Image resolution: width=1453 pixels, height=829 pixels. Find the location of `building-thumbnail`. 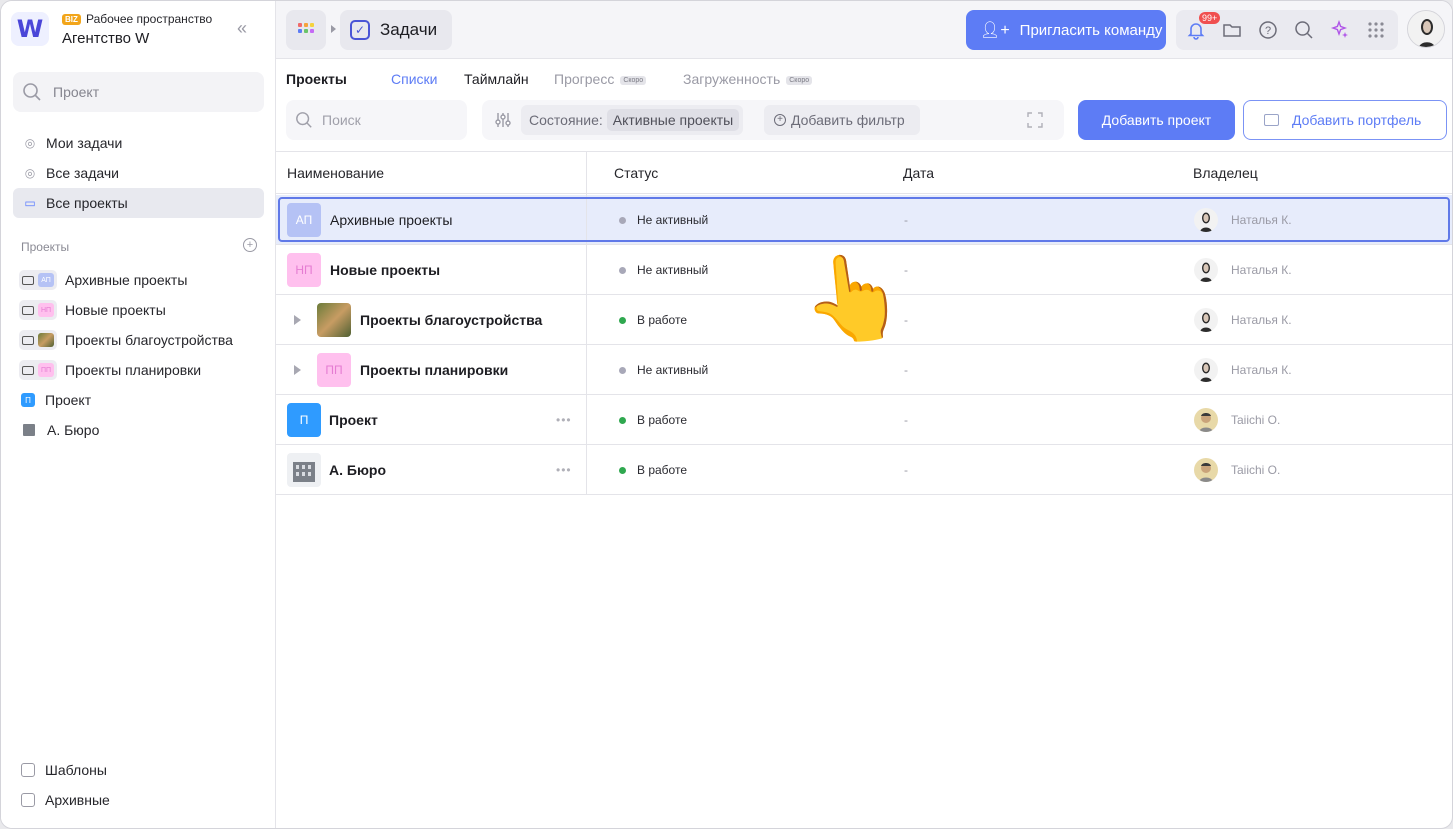

building-thumbnail is located at coordinates (304, 470).